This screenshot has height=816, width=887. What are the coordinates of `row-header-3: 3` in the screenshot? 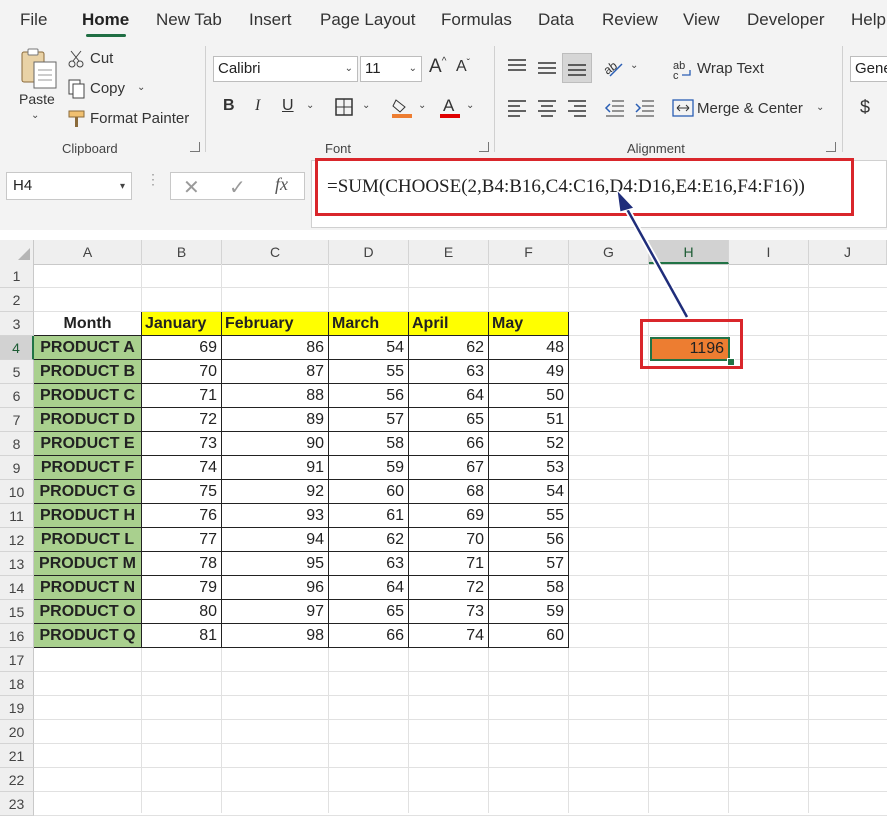 It's located at (17, 324).